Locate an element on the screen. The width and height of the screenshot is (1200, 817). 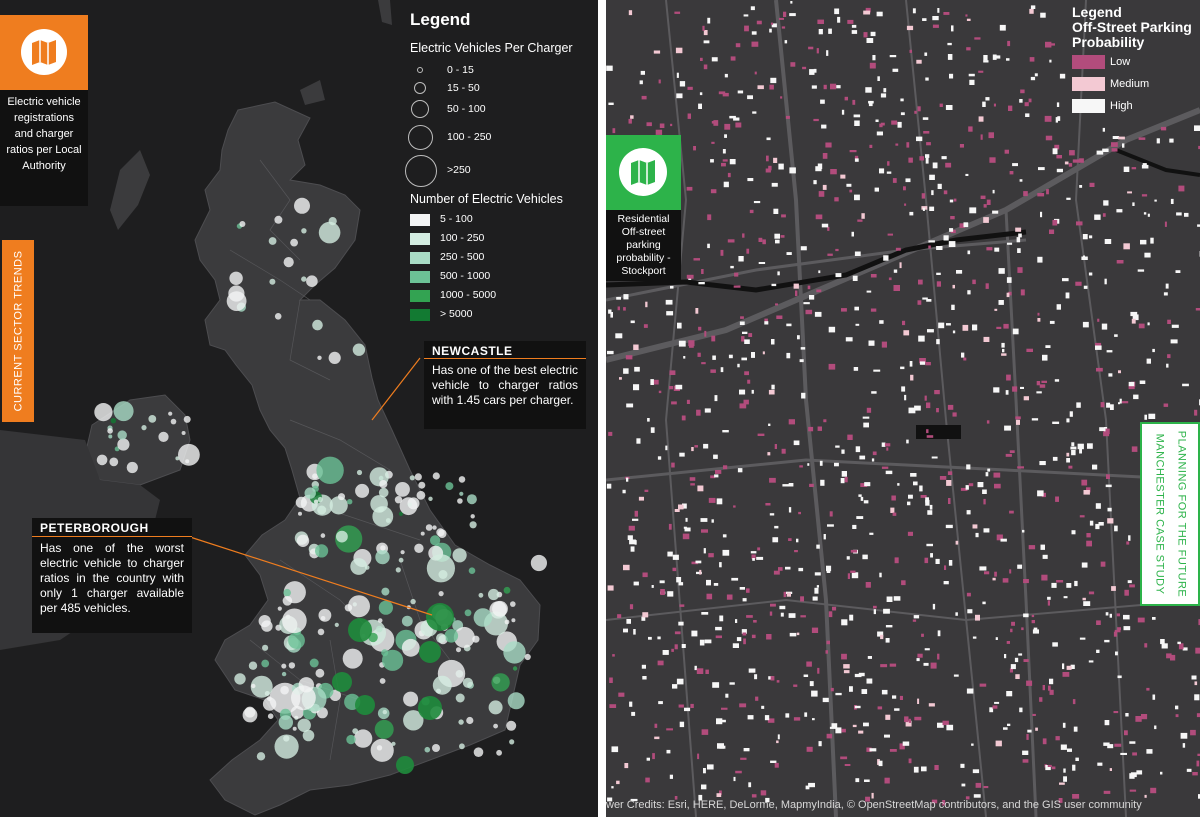
tab-current-sector-trends: CURRENT SECTOR TRENDS is located at coordinates (18, 331).